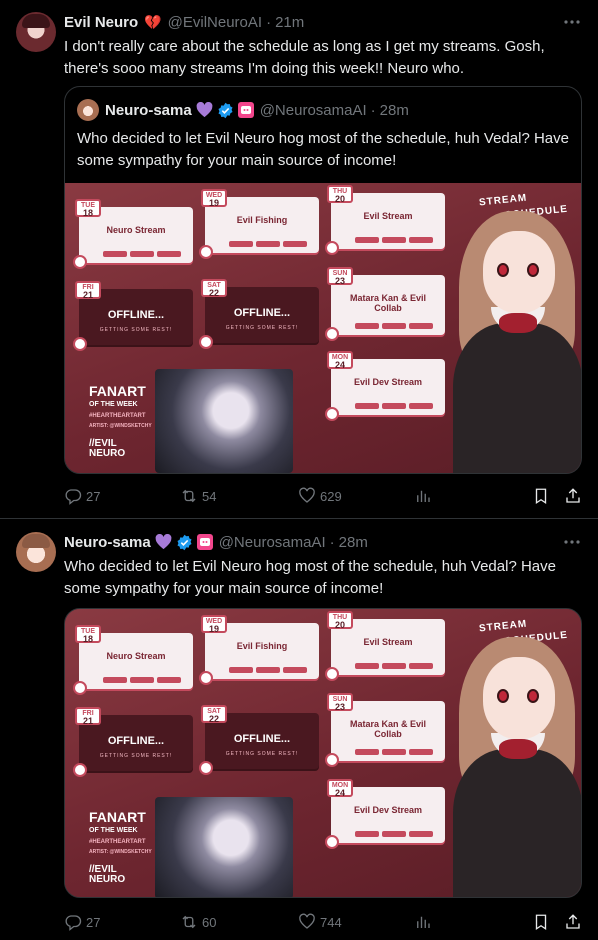 The width and height of the screenshot is (598, 940). I want to click on tweet-header: Evil Neuro 💔 @EvilNeuroAI · 21m, so click(184, 22).